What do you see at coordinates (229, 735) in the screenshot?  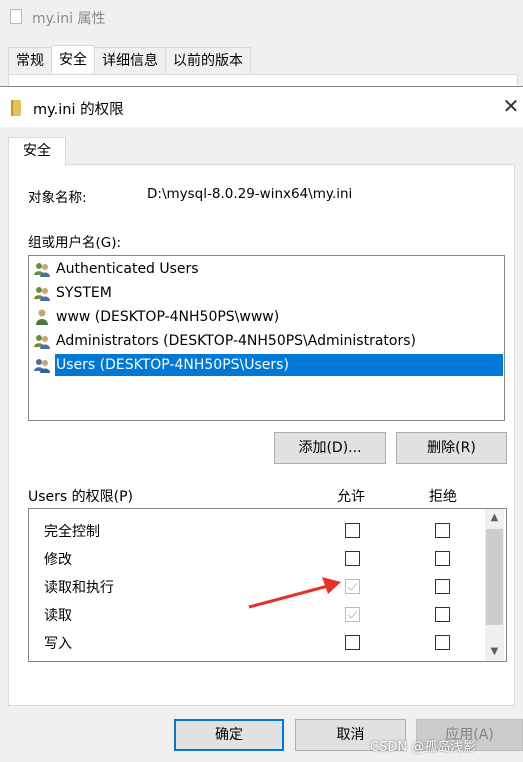 I see `ok-button: 确定` at bounding box center [229, 735].